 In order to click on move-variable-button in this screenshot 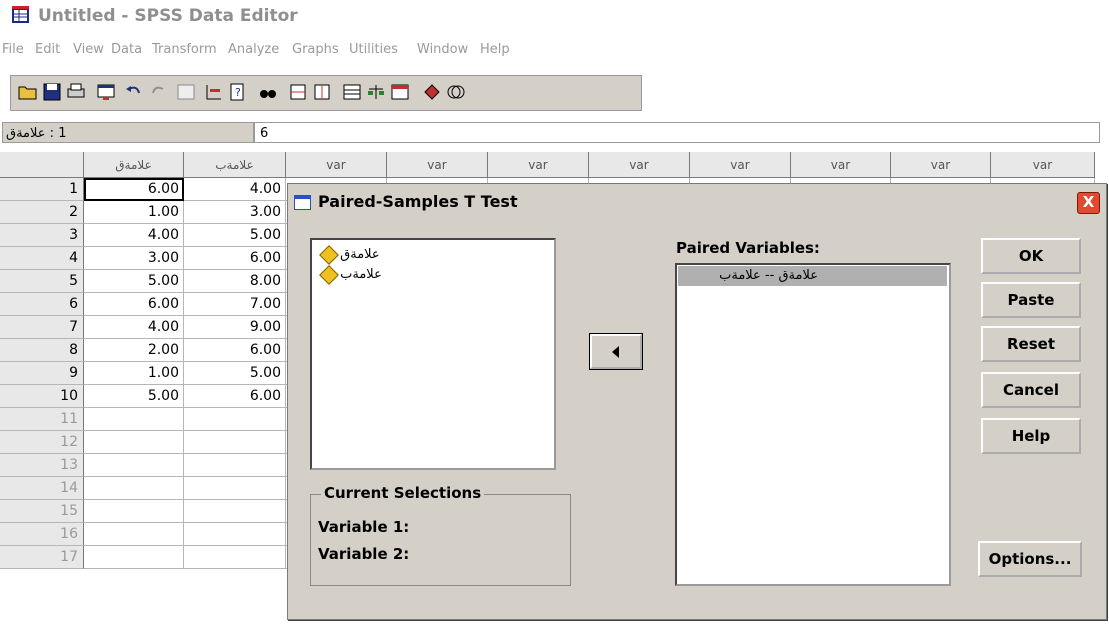, I will do `click(616, 351)`.